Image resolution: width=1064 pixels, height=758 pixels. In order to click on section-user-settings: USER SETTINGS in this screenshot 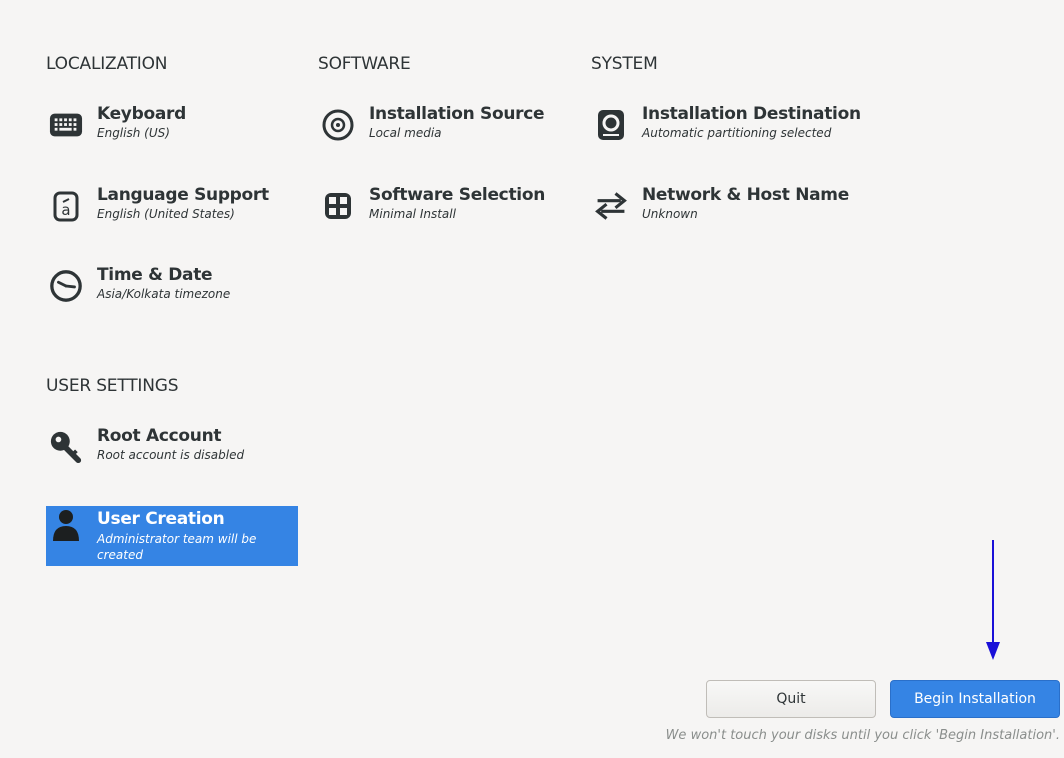, I will do `click(112, 386)`.